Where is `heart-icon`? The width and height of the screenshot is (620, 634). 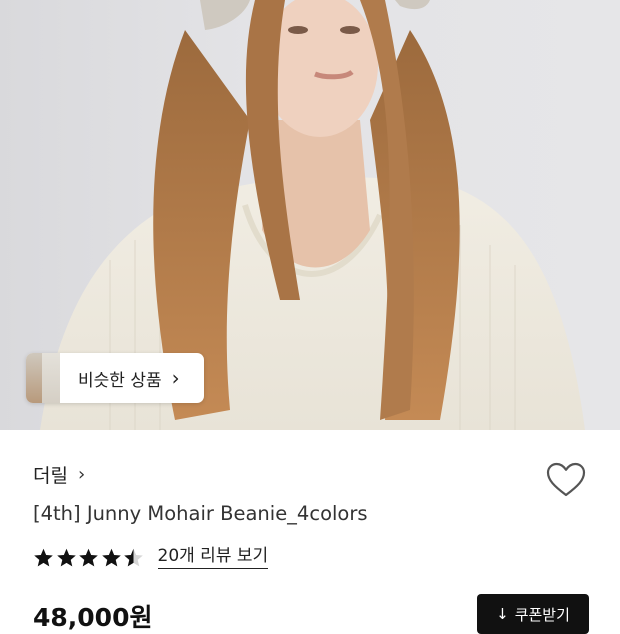 heart-icon is located at coordinates (566, 480).